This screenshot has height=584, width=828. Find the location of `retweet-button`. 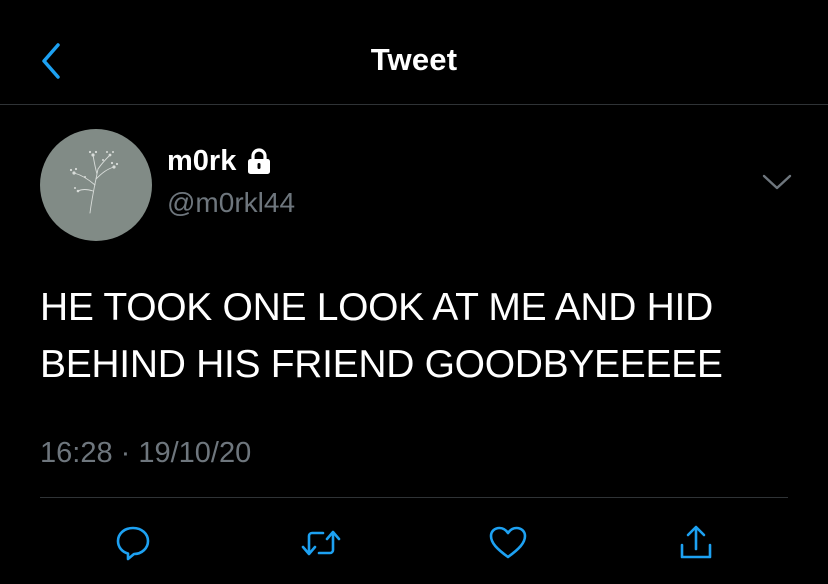

retweet-button is located at coordinates (321, 543).